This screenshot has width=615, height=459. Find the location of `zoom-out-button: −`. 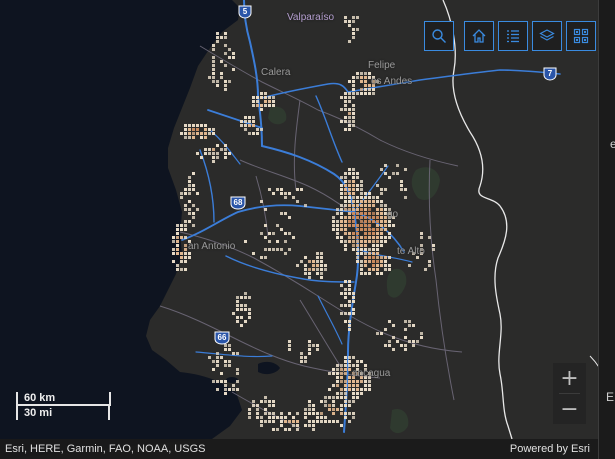

zoom-out-button: − is located at coordinates (569, 409).